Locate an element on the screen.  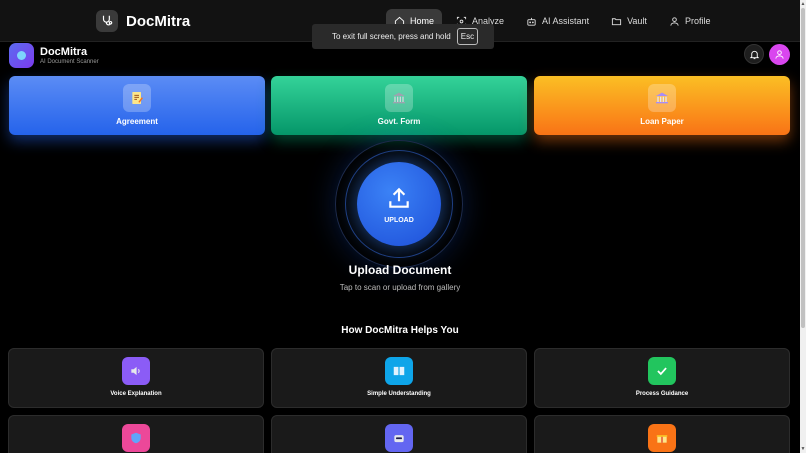
category-loan-paper: Loan Paper is located at coordinates (662, 105).